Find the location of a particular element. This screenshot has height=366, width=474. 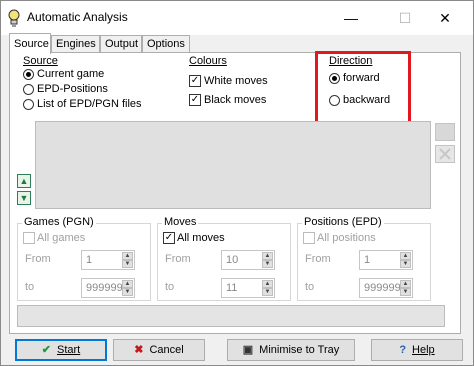

positions-from-spinner: 1 ▲ ▼ is located at coordinates (386, 260).